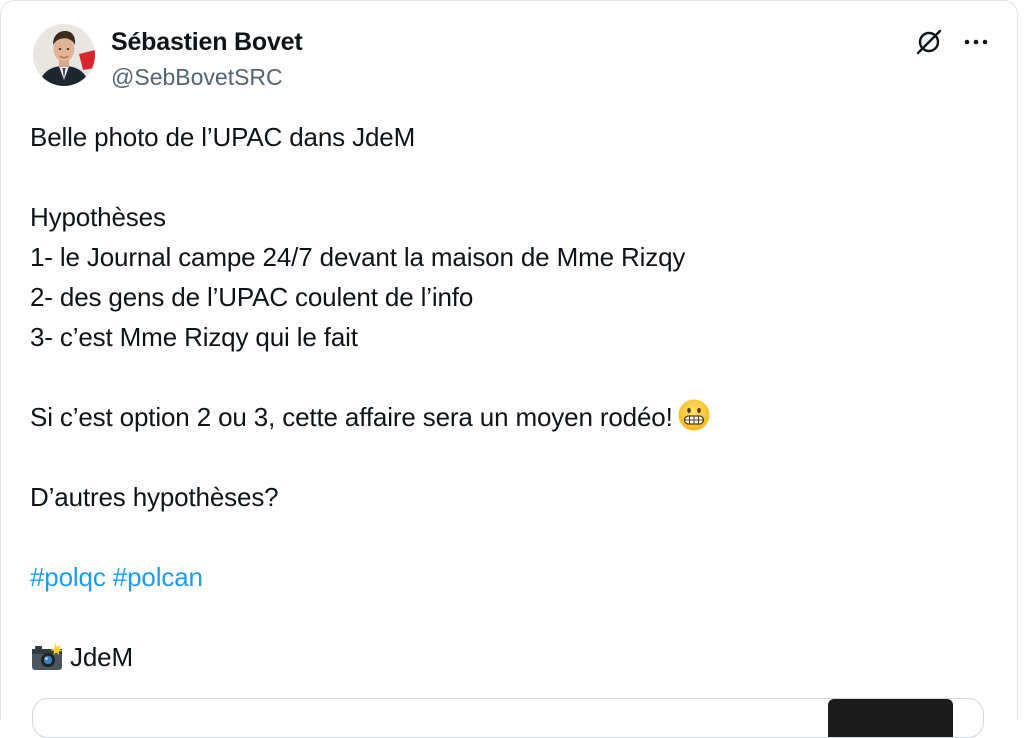  What do you see at coordinates (694, 420) in the screenshot?
I see `grimacing-face-icon` at bounding box center [694, 420].